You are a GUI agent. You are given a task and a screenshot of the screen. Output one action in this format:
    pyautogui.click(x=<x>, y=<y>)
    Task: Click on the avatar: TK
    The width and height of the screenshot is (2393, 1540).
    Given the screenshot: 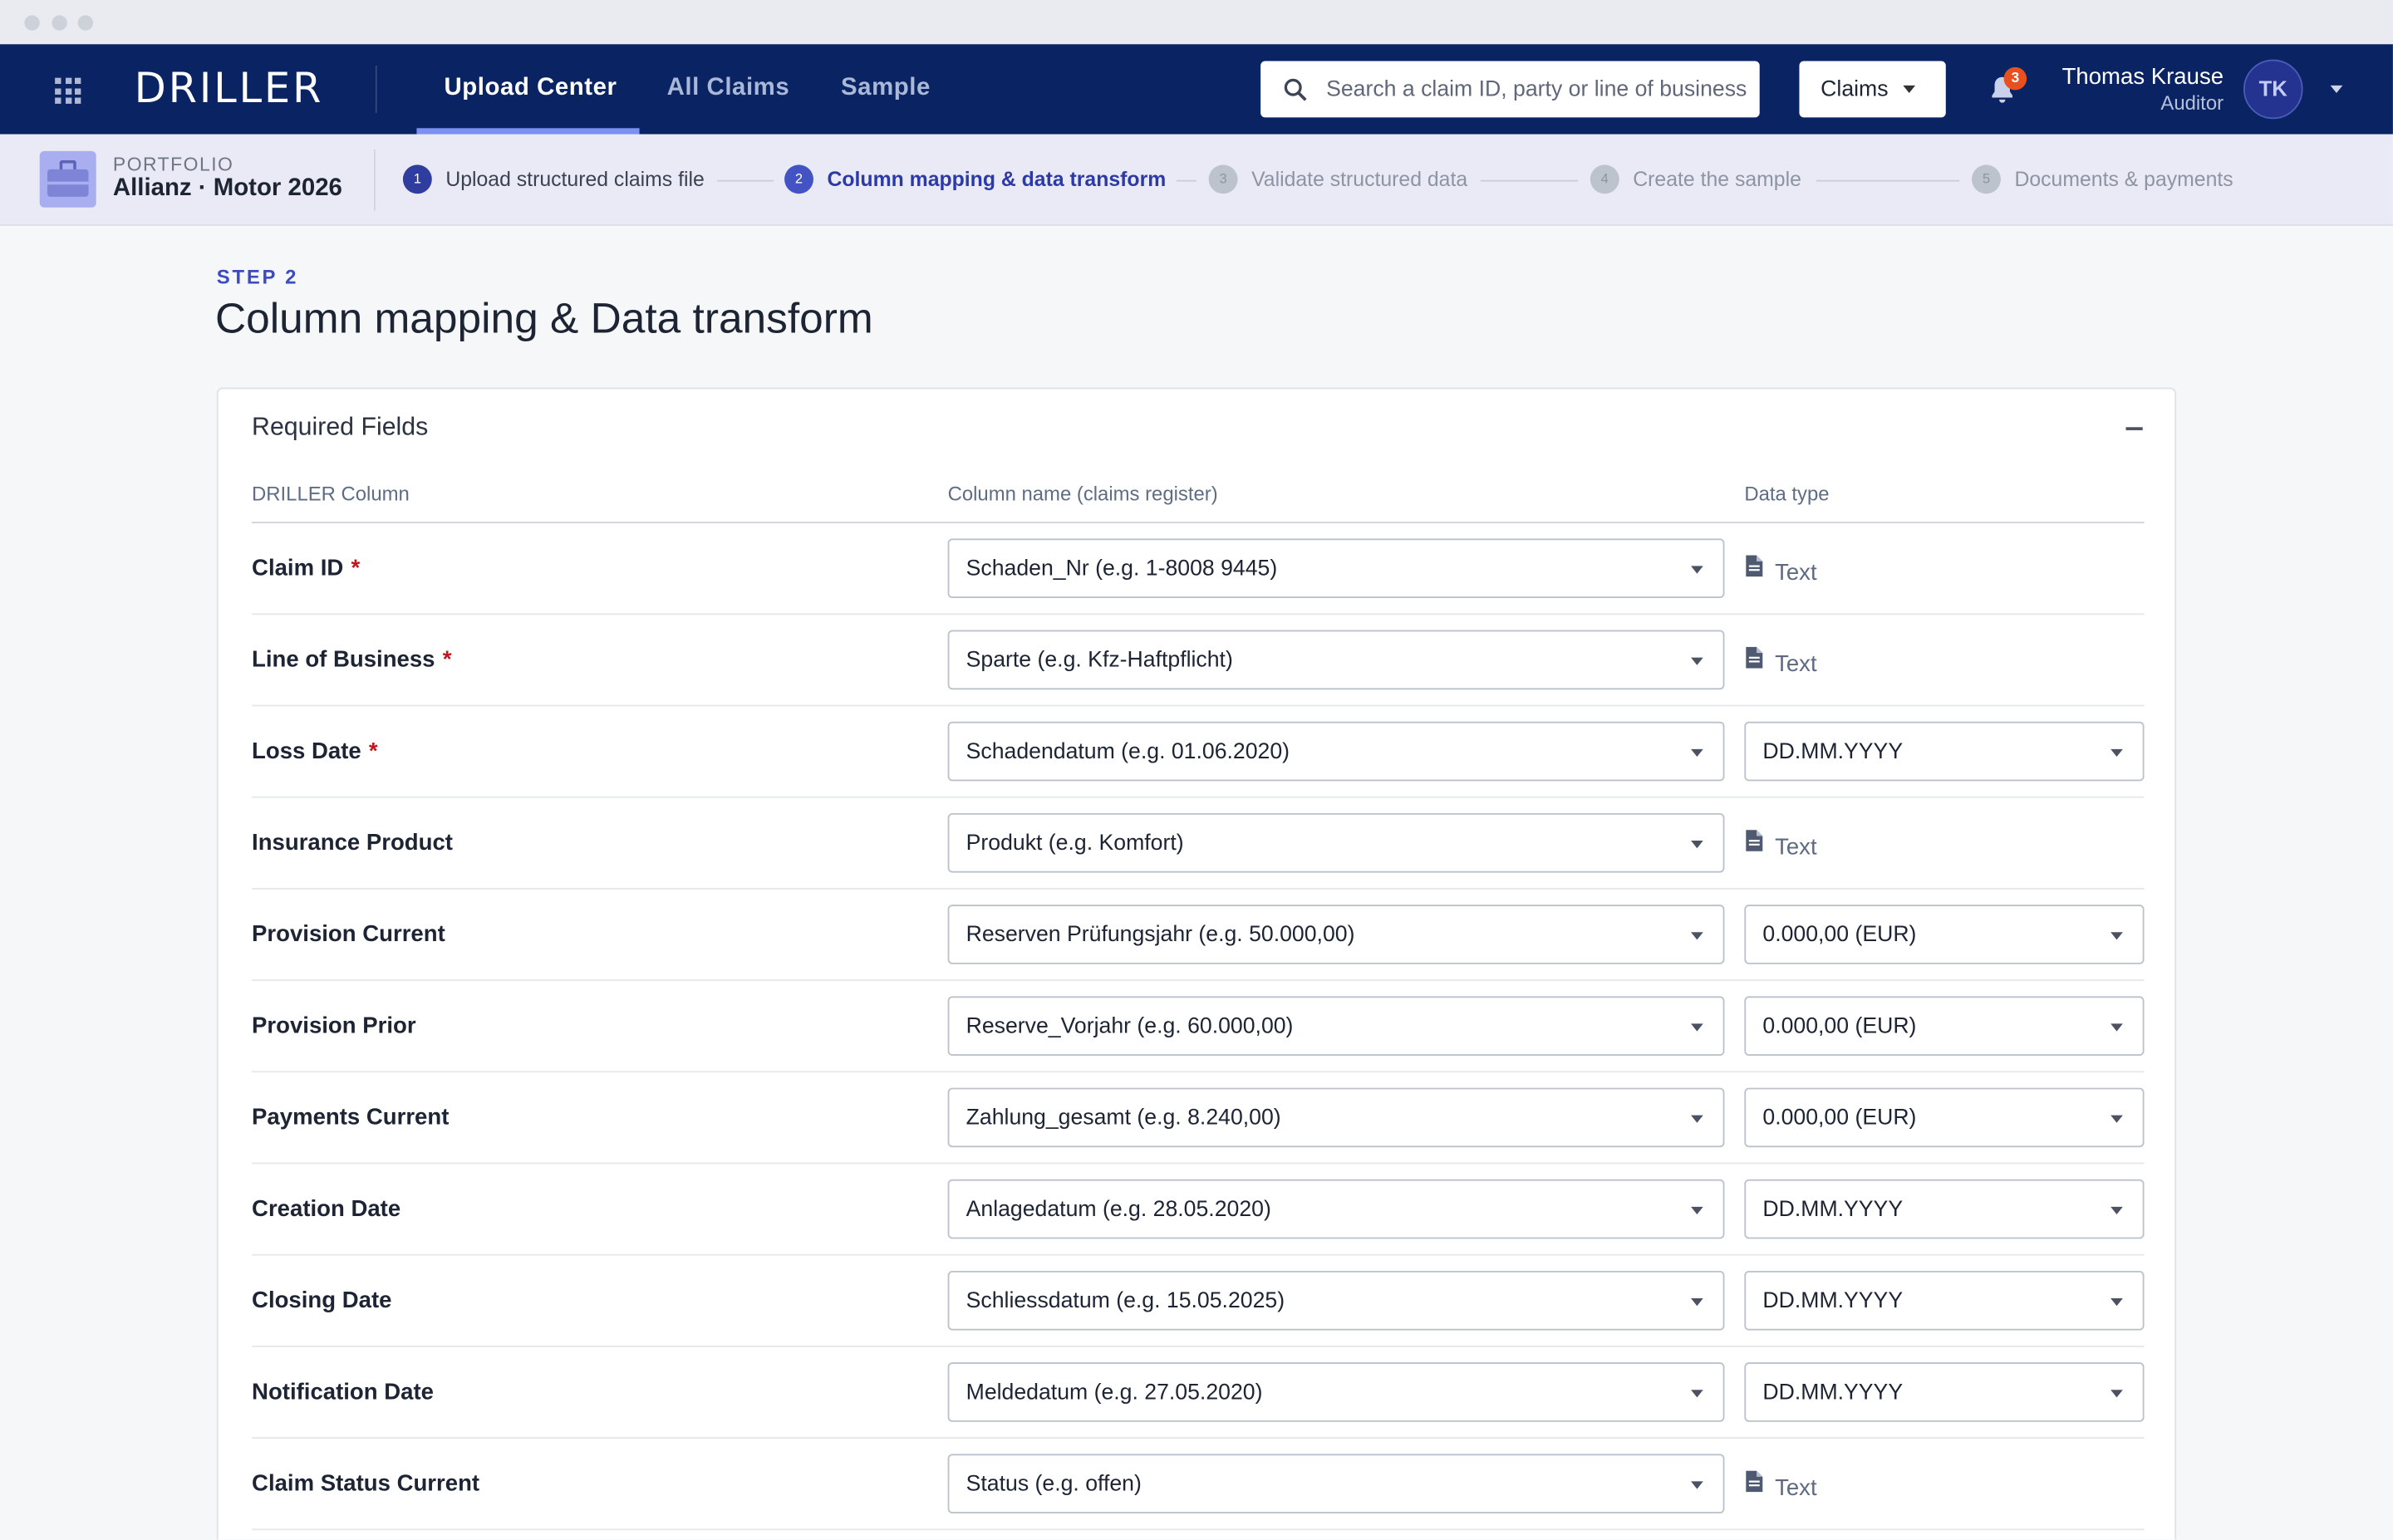 What is the action you would take?
    pyautogui.click(x=2273, y=89)
    